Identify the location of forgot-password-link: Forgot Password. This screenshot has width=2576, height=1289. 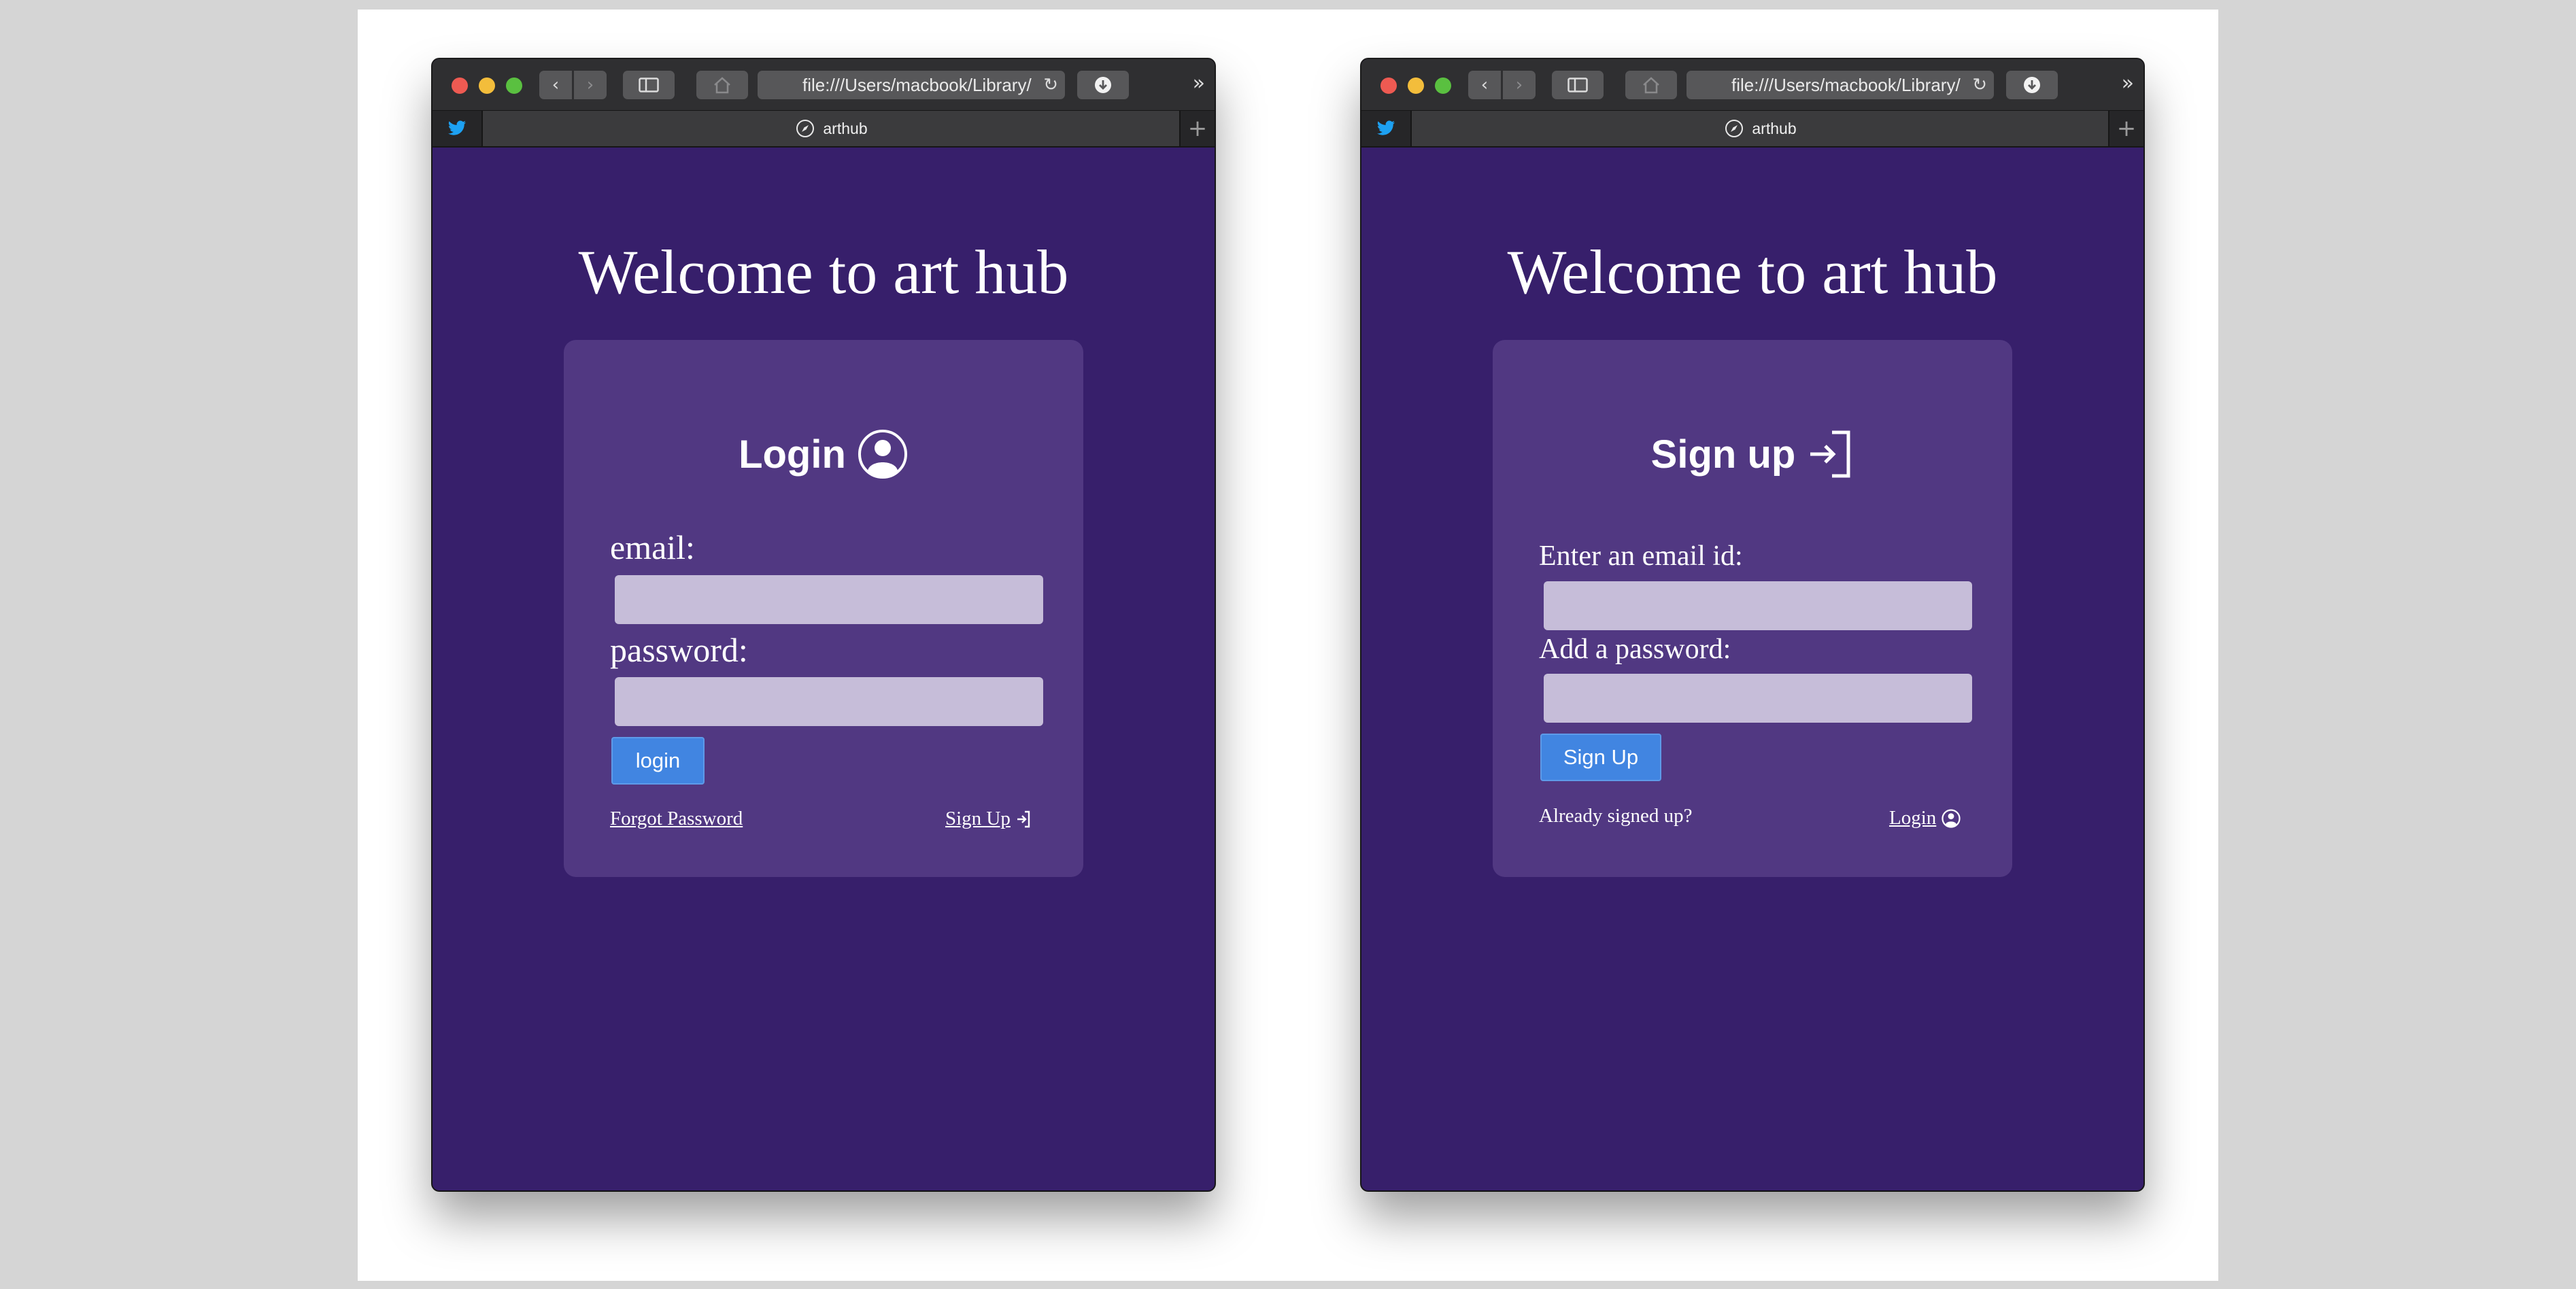
(679, 819).